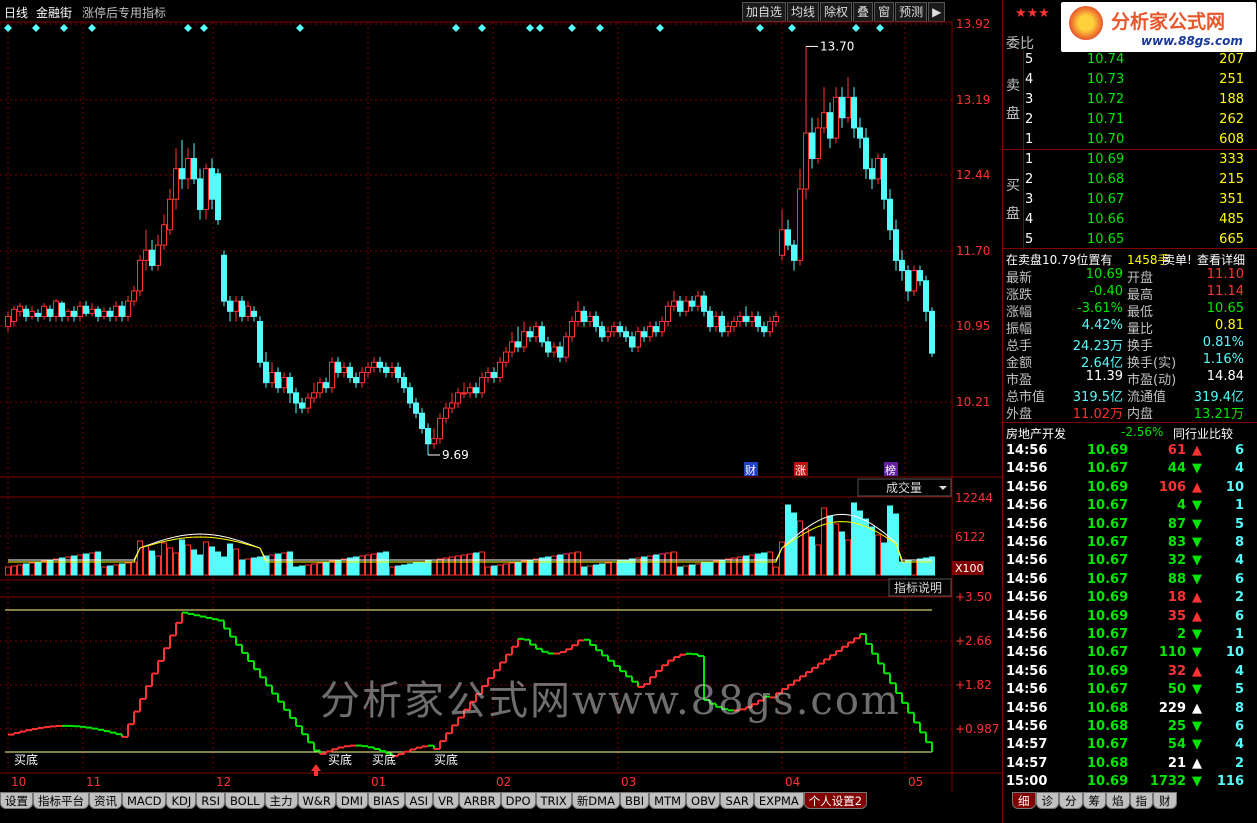 The image size is (1257, 823). What do you see at coordinates (1130, 745) in the screenshot?
I see `tick-row: 14:57 10.67 54 ▼ 4` at bounding box center [1130, 745].